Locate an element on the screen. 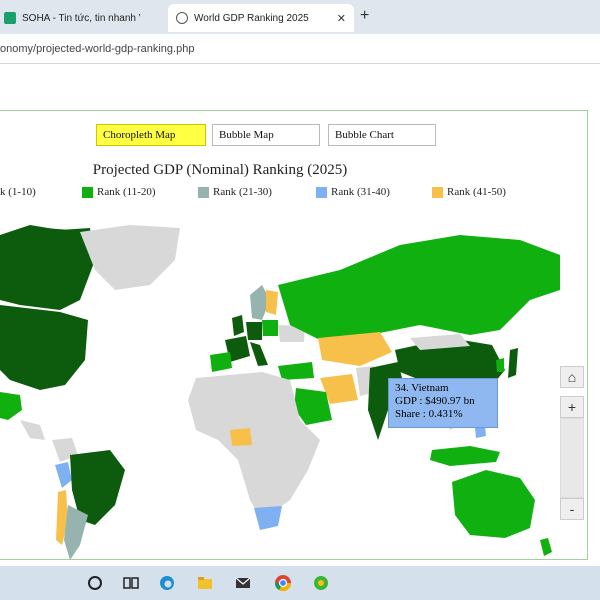 The image size is (600, 600). legend-item-rank-31-40: Rank (31-40) is located at coordinates (353, 192).